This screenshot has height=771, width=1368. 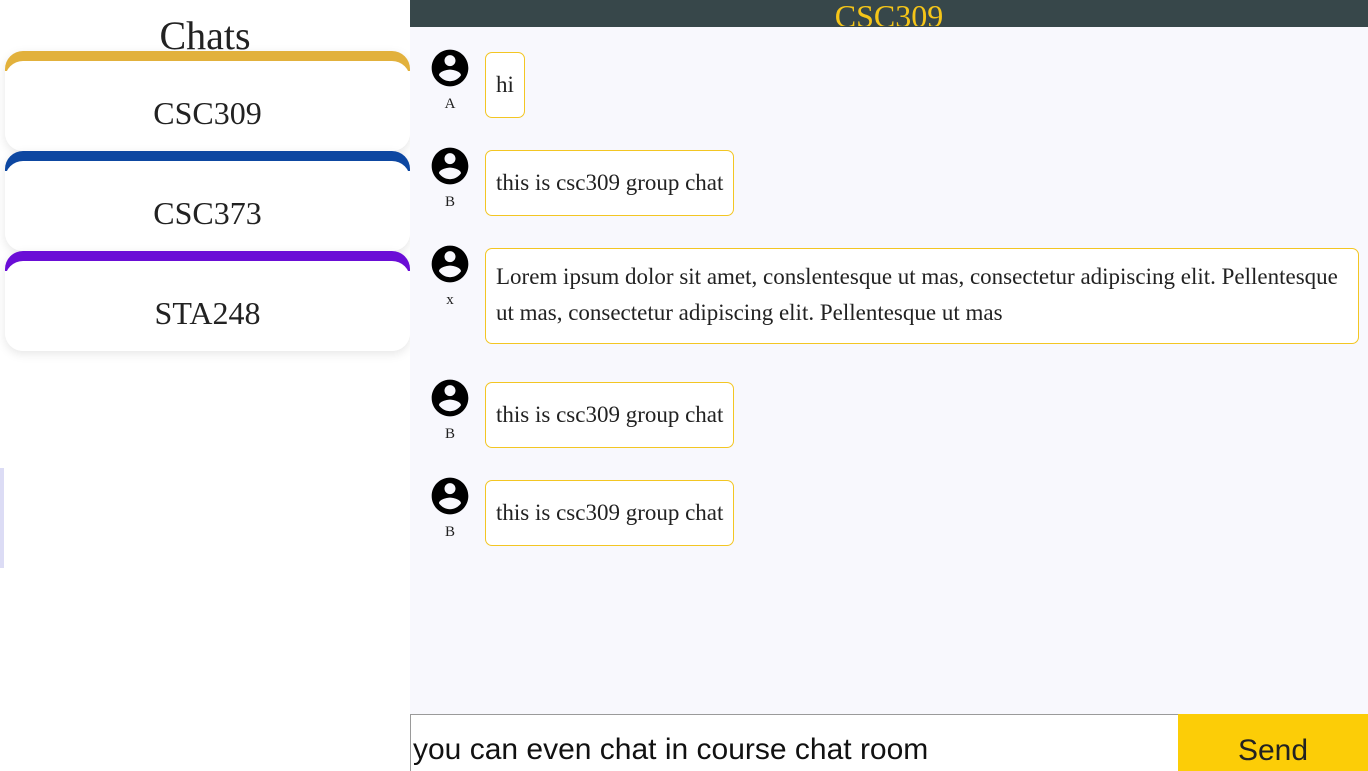 I want to click on chat-header: CSC309, so click(x=889, y=13).